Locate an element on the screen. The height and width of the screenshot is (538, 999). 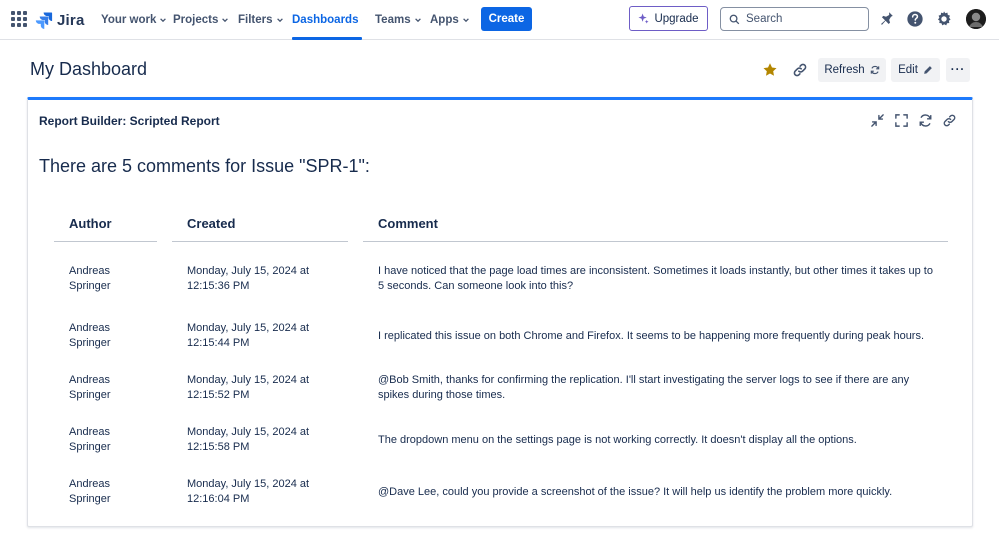
nav-dashboards-label: Dashboards is located at coordinates (325, 20).